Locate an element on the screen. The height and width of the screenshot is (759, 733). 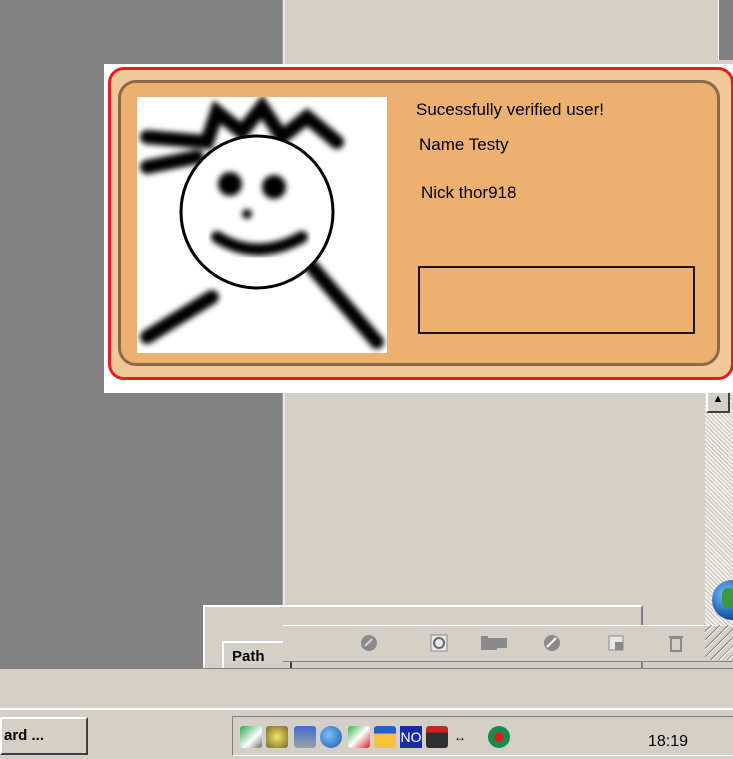
info-box is located at coordinates (556, 300).